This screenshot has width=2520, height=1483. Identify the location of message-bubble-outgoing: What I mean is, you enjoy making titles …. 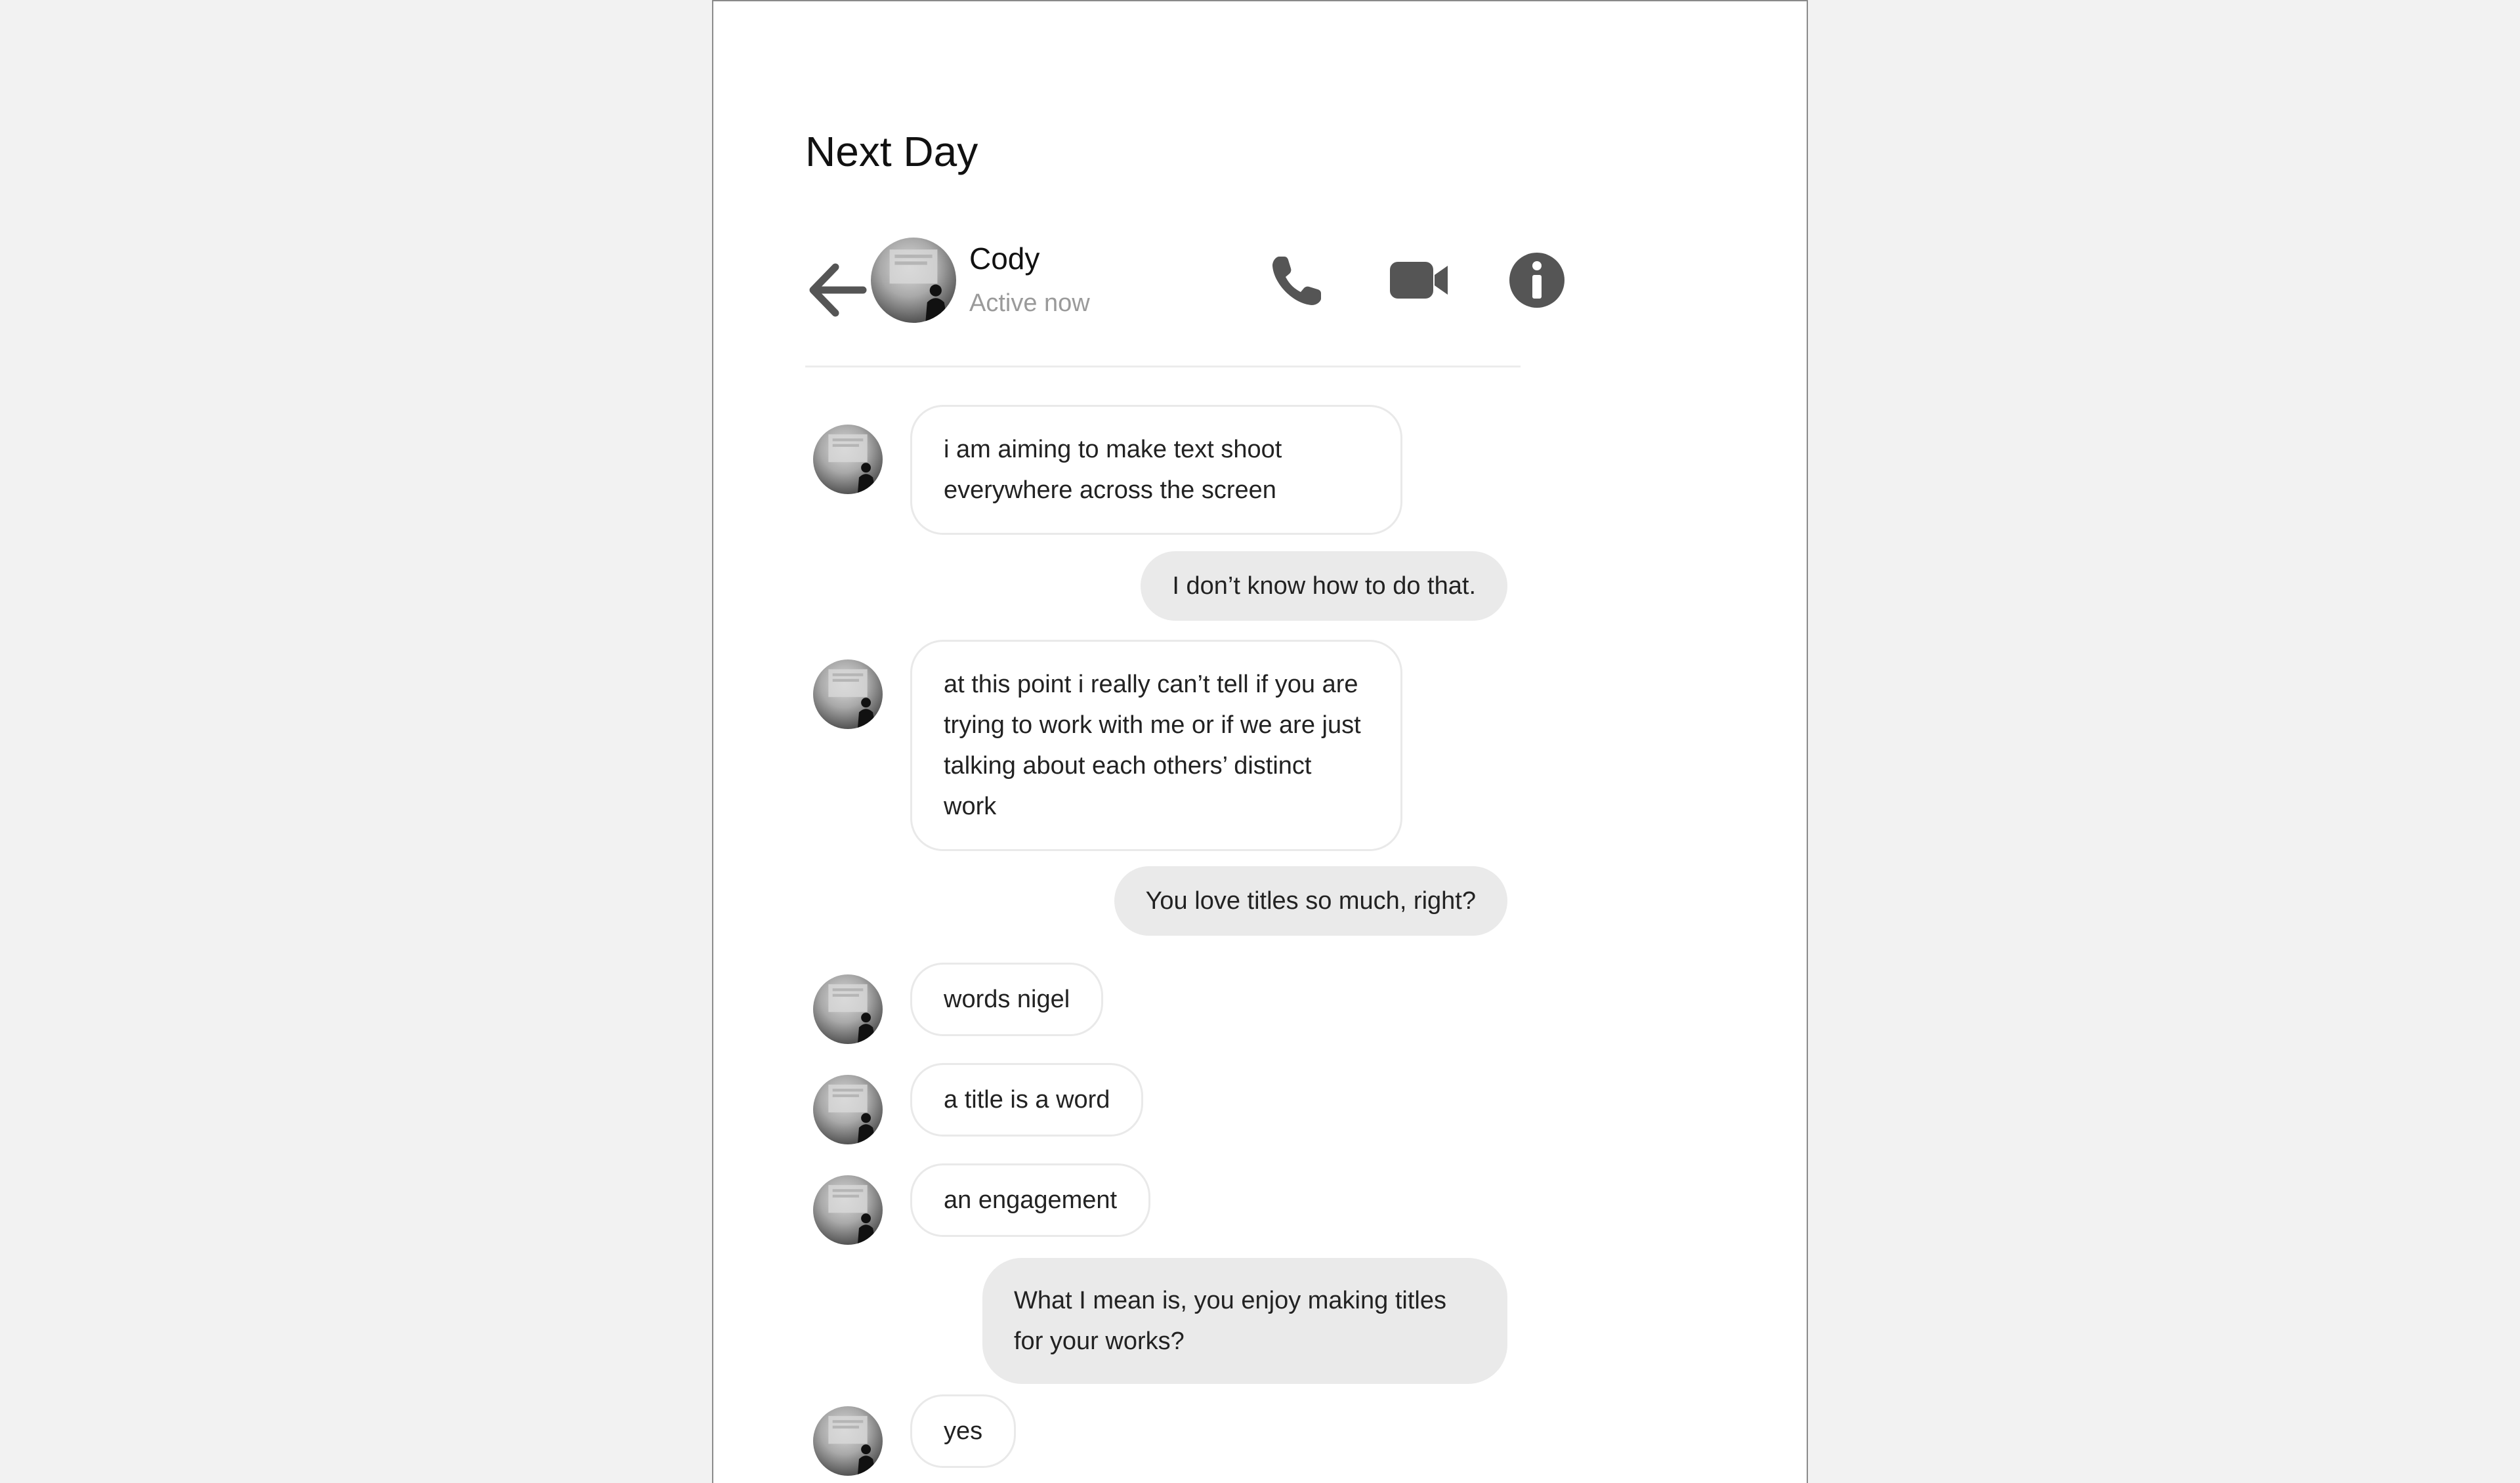
(1244, 1321).